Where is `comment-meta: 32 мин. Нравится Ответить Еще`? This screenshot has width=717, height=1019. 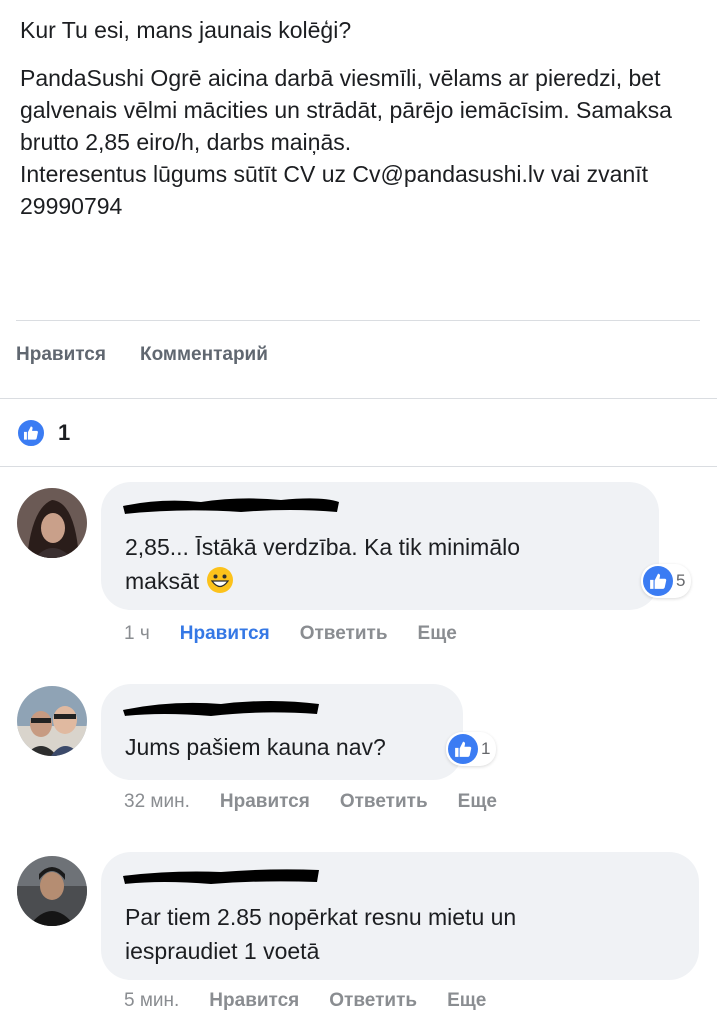
comment-meta: 32 мин. Нравится Ответить Еще is located at coordinates (310, 802).